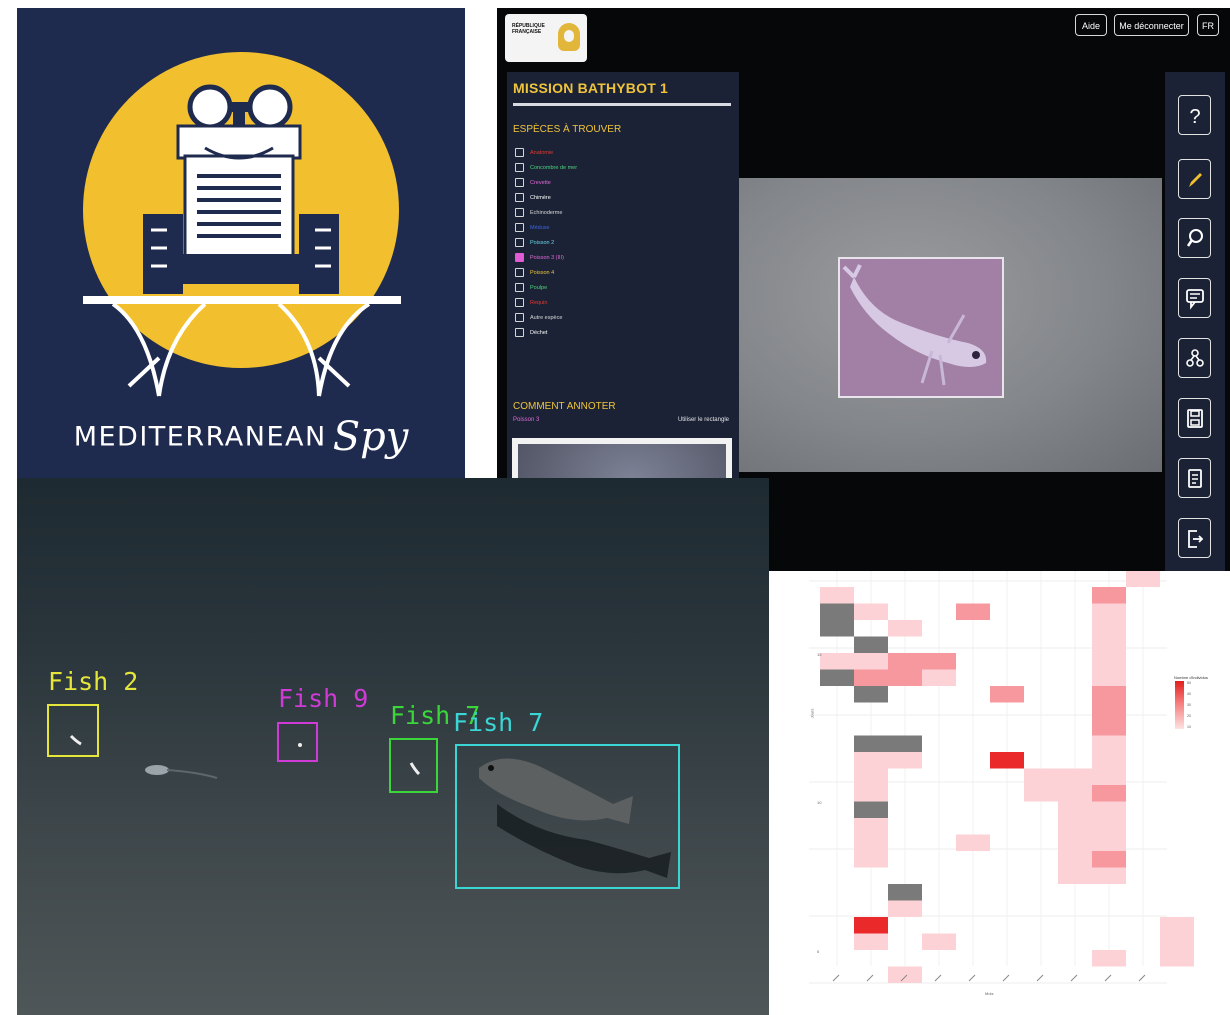  What do you see at coordinates (1194, 298) in the screenshot?
I see `comment-tool-button` at bounding box center [1194, 298].